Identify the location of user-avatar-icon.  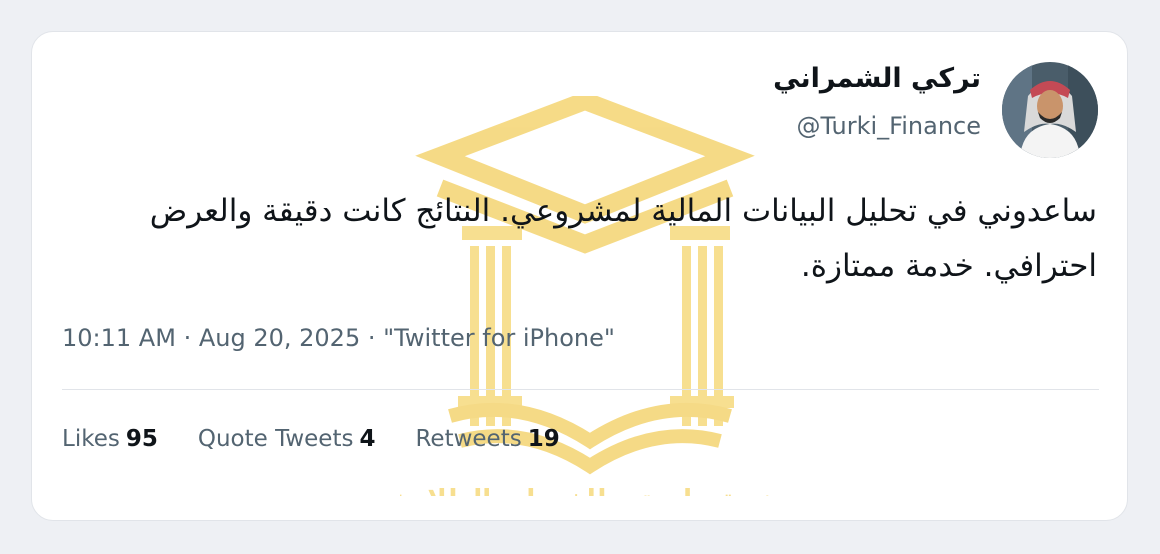
(1050, 110).